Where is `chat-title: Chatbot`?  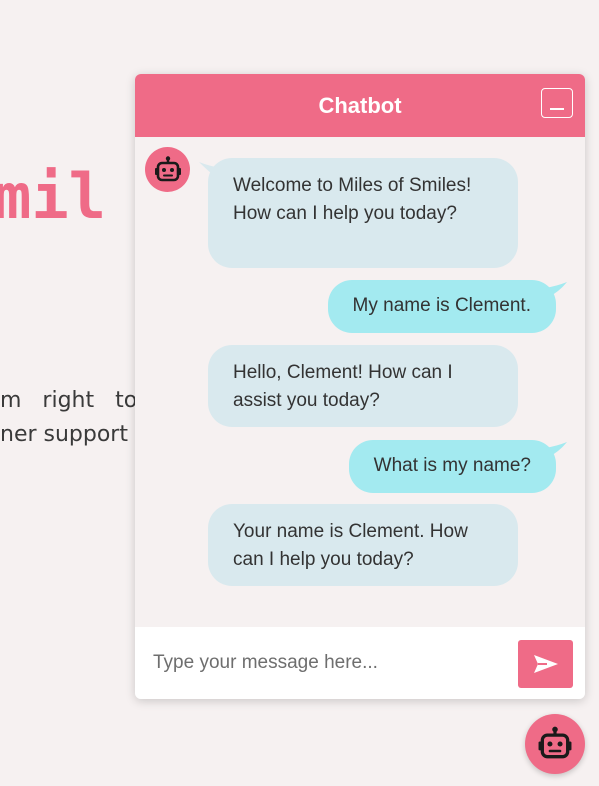 chat-title: Chatbot is located at coordinates (360, 105).